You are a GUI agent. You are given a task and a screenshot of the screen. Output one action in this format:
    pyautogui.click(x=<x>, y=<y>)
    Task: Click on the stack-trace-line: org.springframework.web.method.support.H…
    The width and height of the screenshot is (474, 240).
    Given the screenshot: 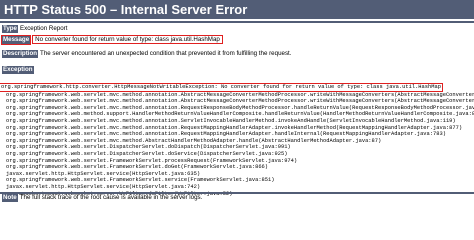 What is the action you would take?
    pyautogui.click(x=240, y=114)
    